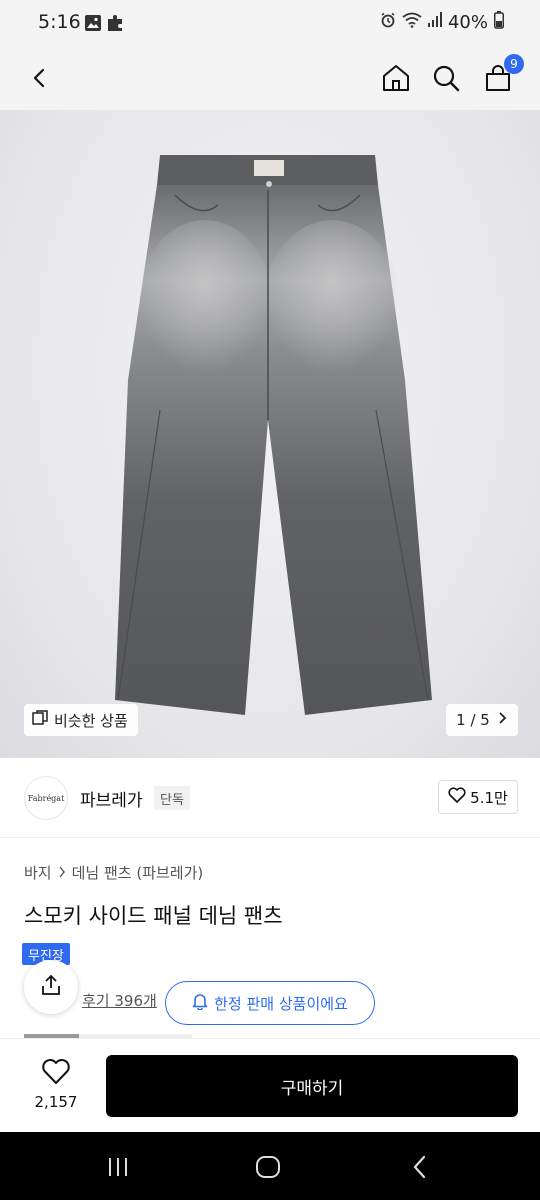  What do you see at coordinates (116, 25) in the screenshot?
I see `puzzle-icon` at bounding box center [116, 25].